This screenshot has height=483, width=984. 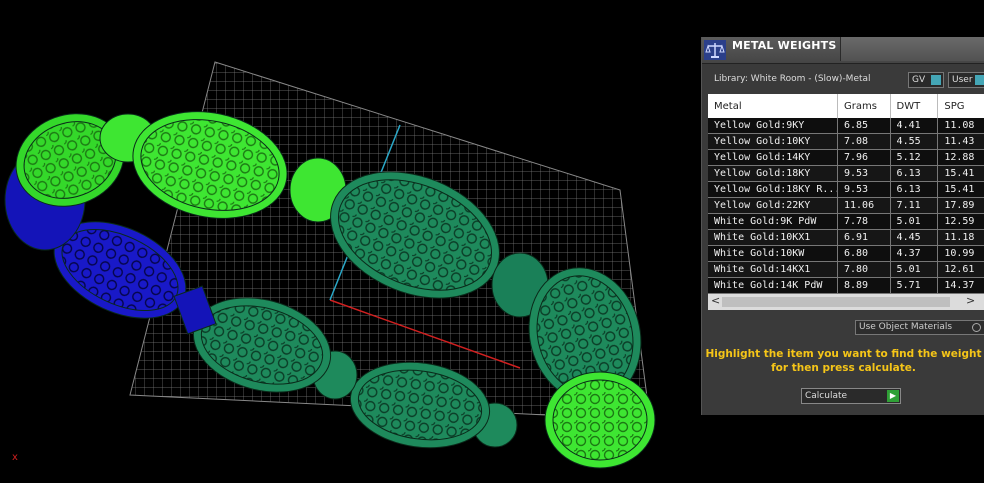 What do you see at coordinates (864, 141) in the screenshot?
I see `cell-grams: 7.08` at bounding box center [864, 141].